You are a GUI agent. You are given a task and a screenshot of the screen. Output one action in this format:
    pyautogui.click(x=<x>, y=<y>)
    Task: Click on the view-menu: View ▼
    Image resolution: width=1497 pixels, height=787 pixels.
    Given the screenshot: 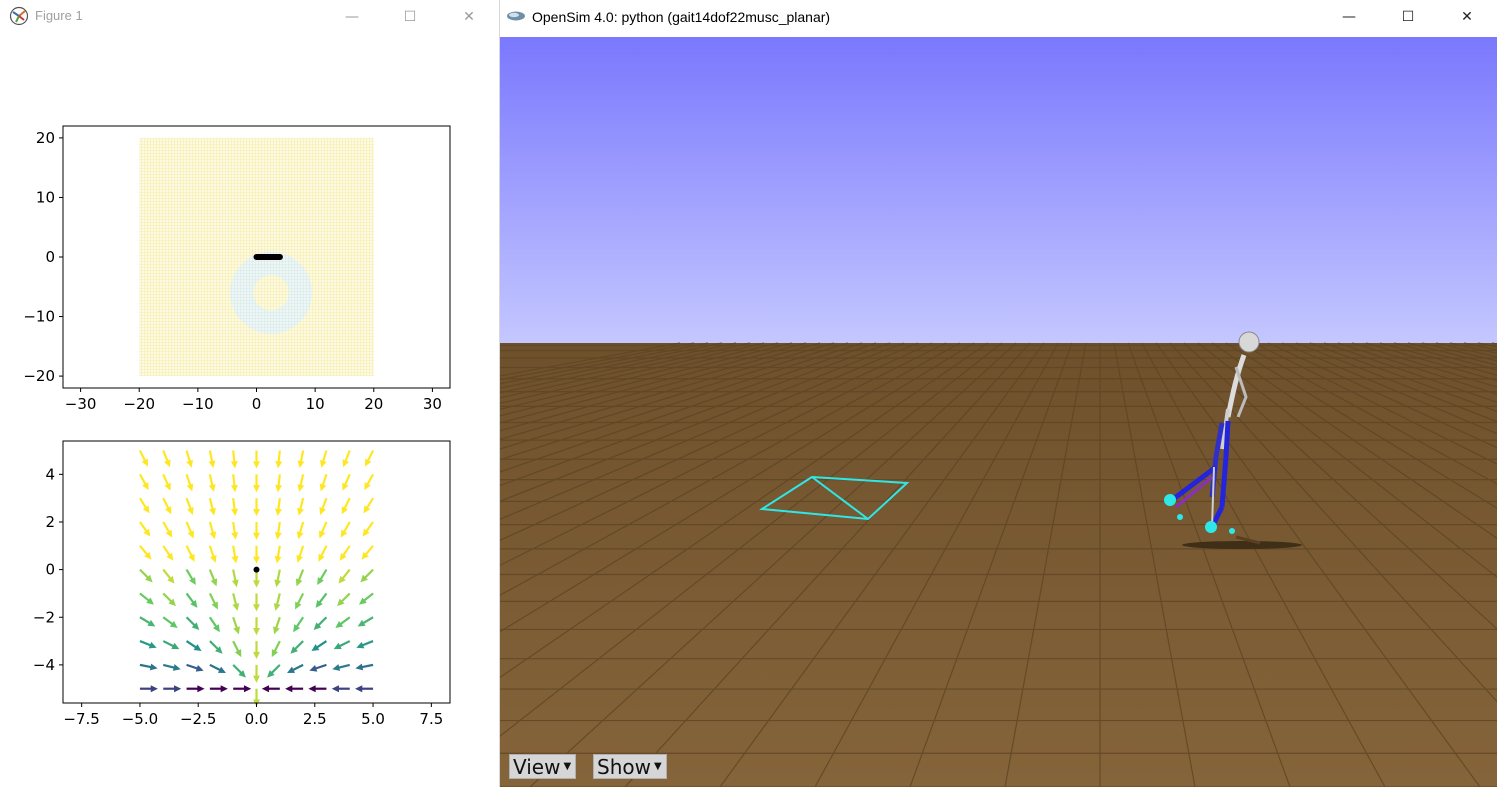 What is the action you would take?
    pyautogui.click(x=543, y=766)
    